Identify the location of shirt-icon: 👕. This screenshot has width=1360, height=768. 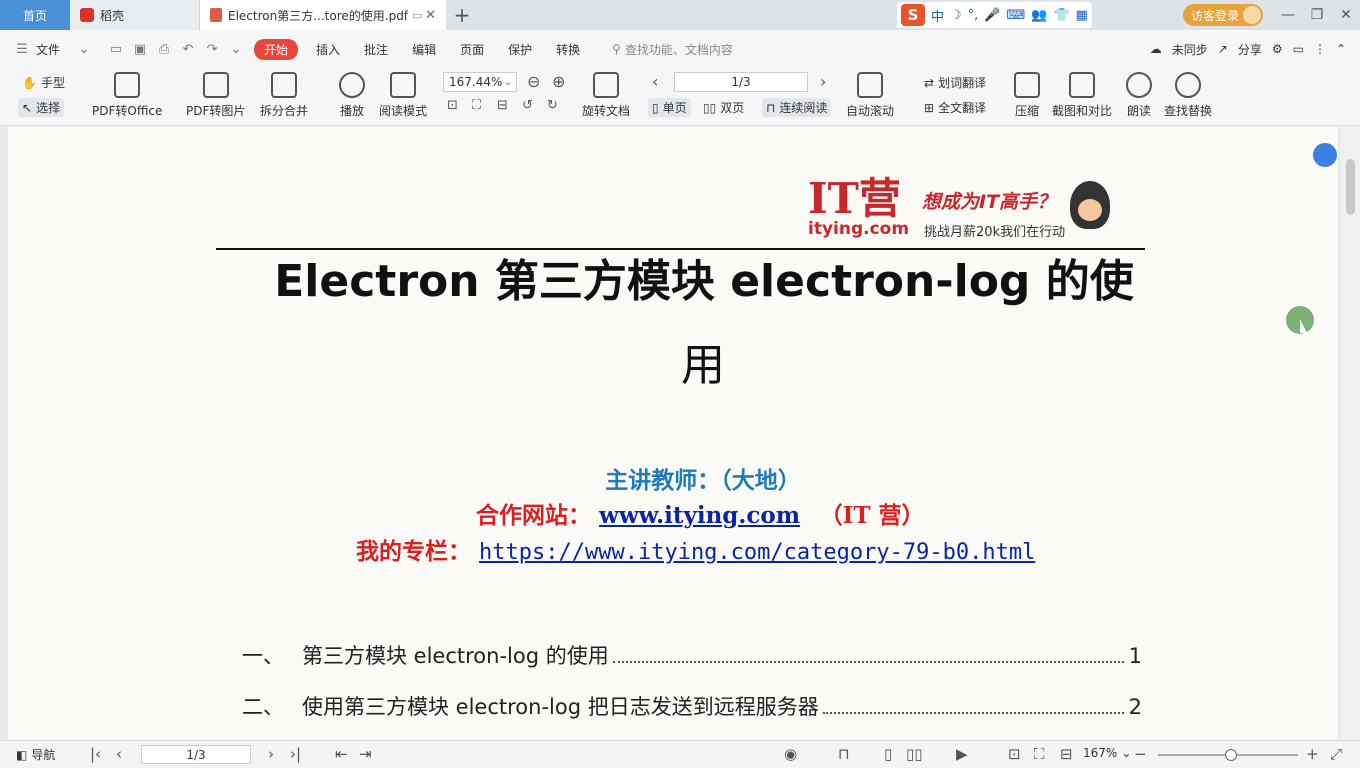
(1061, 15).